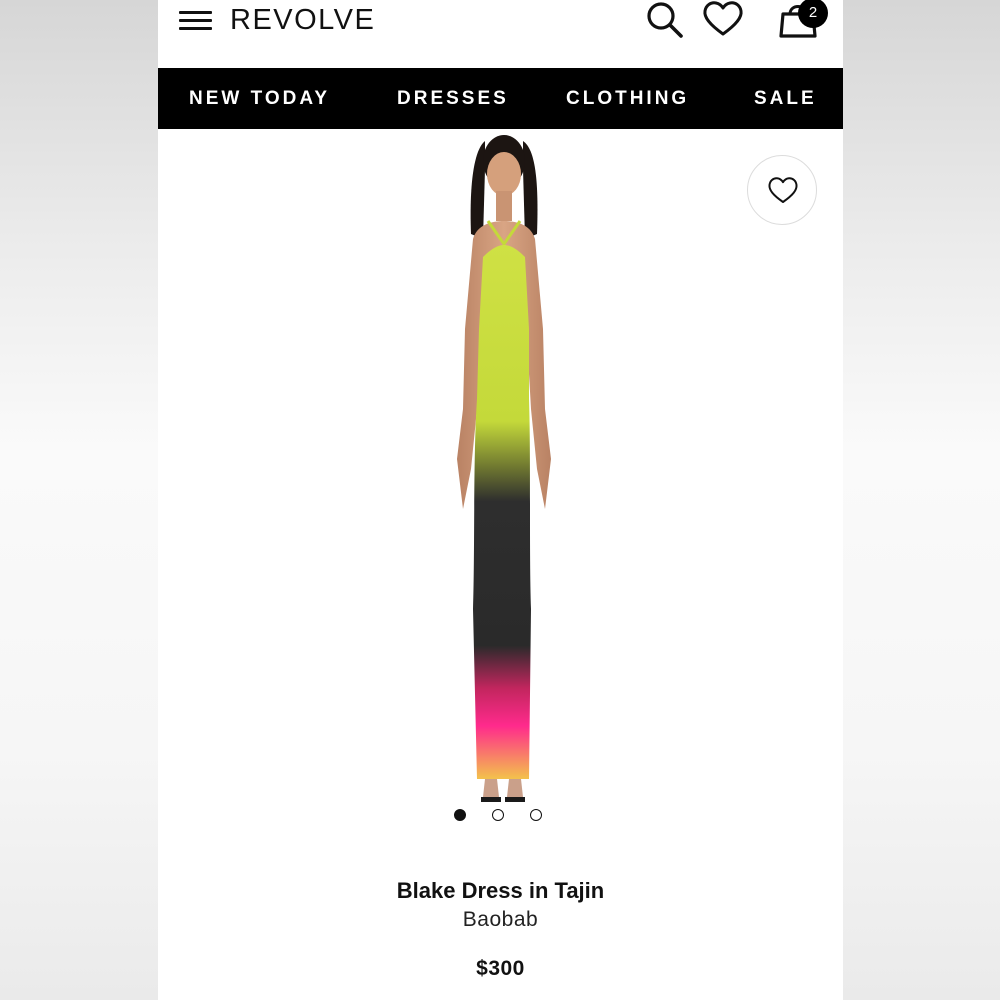 The height and width of the screenshot is (1000, 1000). Describe the element at coordinates (627, 98) in the screenshot. I see `nav-item-clothing: CLOTHING` at that location.